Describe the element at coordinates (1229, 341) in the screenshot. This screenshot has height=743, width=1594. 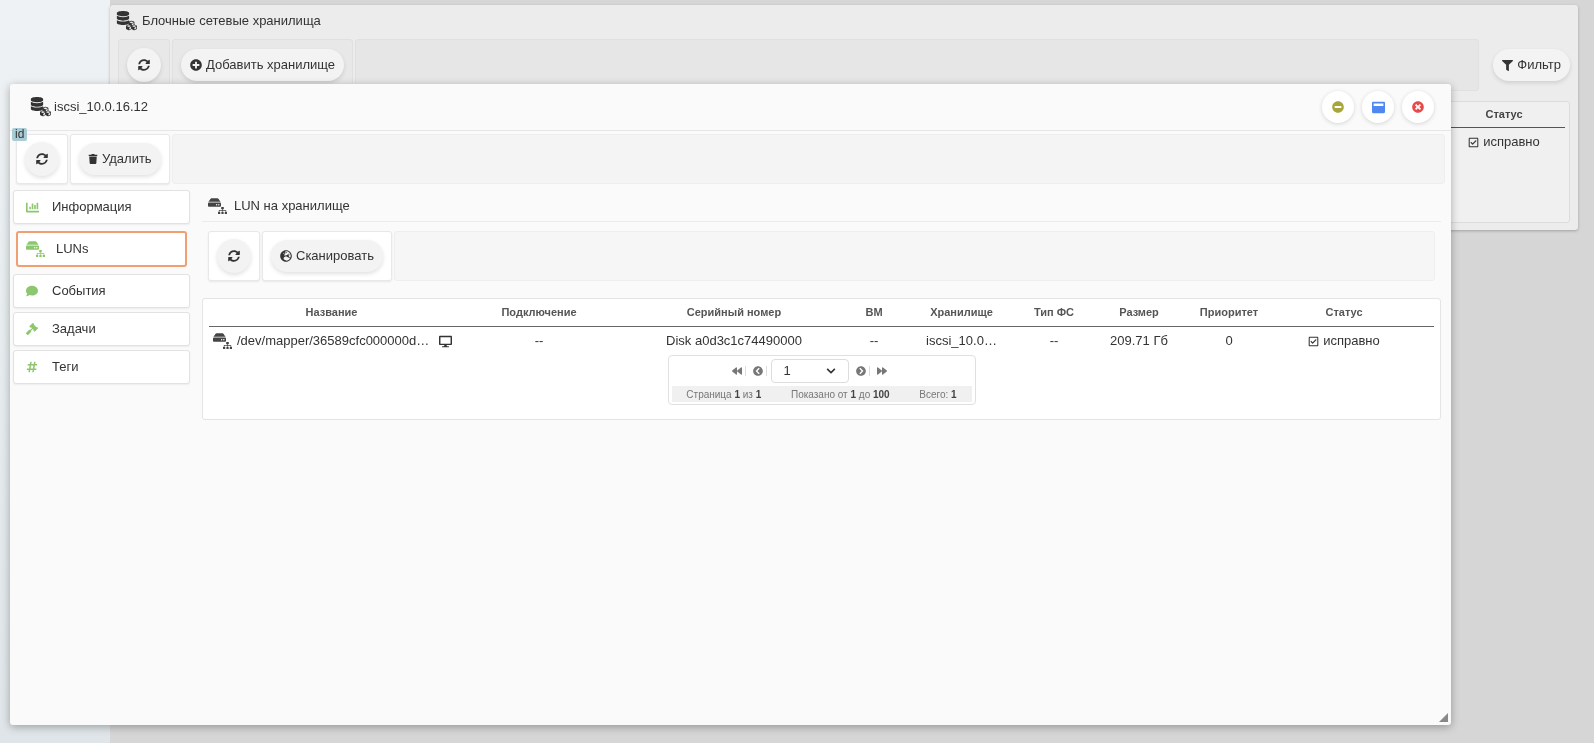
I see `table-cell-text: 0` at that location.